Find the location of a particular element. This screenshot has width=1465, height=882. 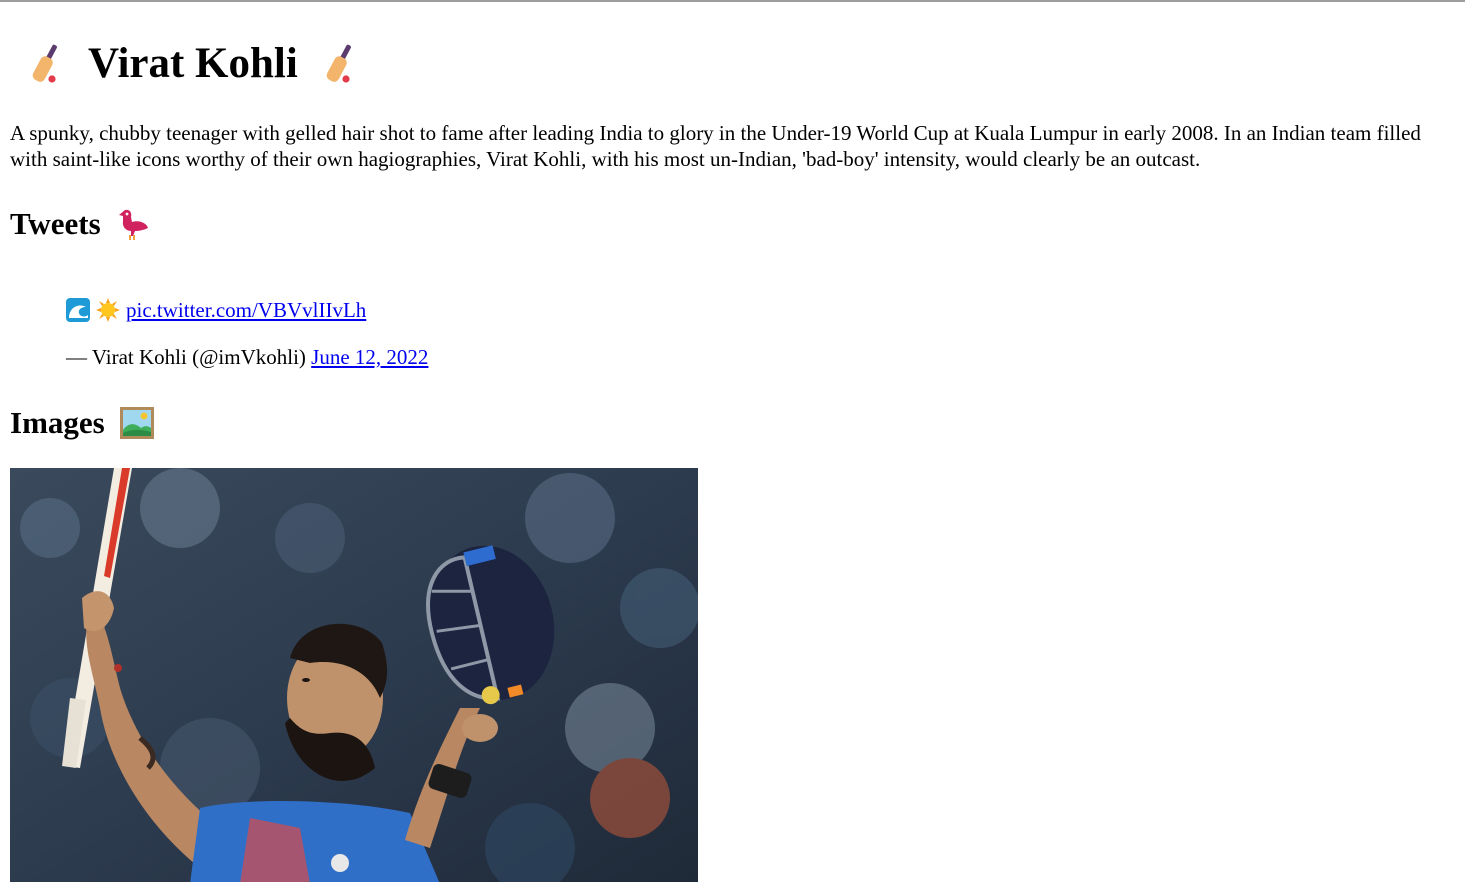

tweet-image-link: pic.twitter.com/VBVvlIIvLh is located at coordinates (246, 310).